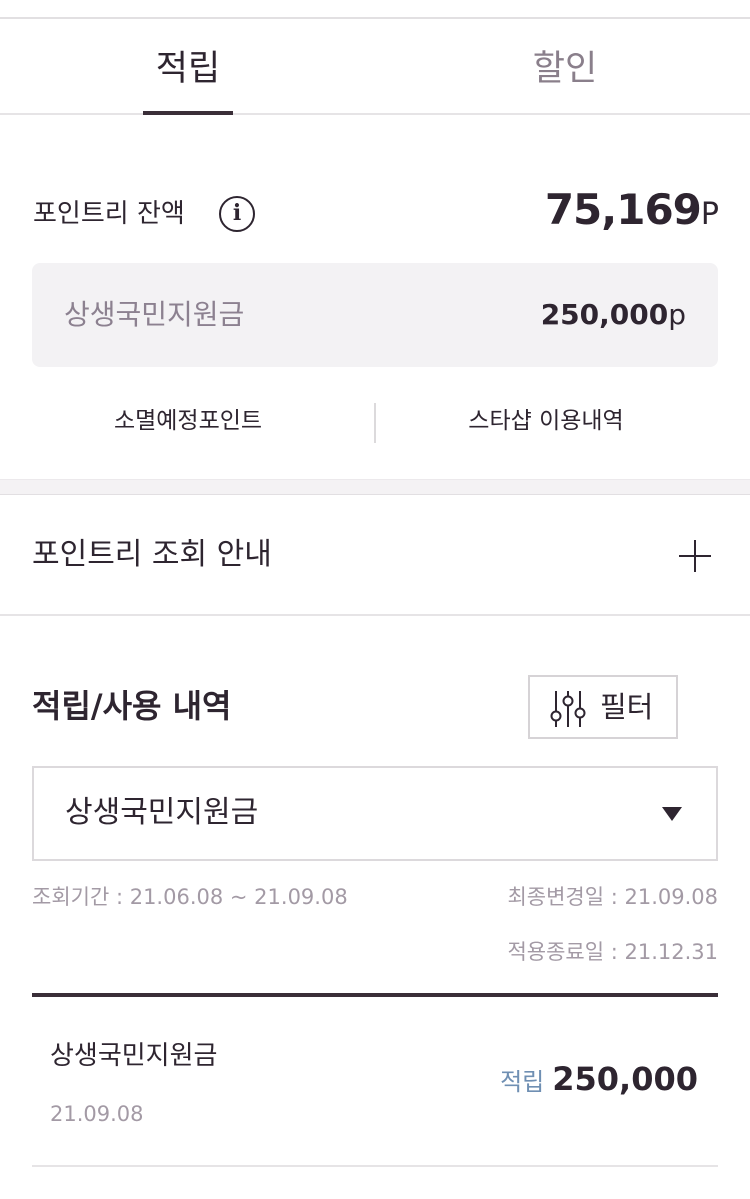  What do you see at coordinates (604, 314) in the screenshot?
I see `support-fund-amount: 250,000` at bounding box center [604, 314].